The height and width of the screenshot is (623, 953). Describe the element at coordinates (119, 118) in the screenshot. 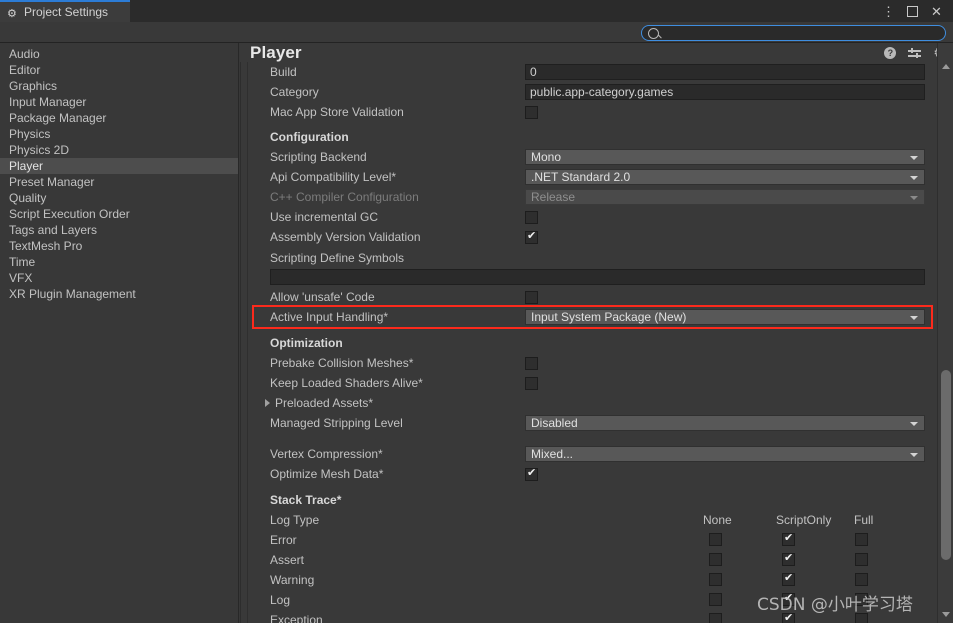

I see `sidebar-item-package-manager: Package Manager` at that location.